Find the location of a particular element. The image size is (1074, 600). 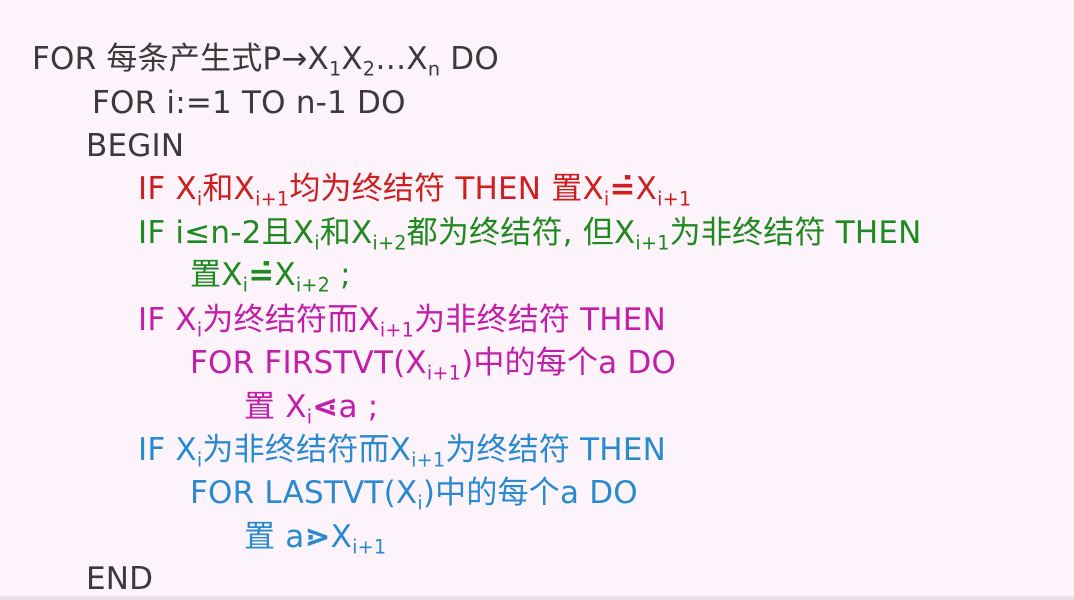

algorithm-line-2: FOR i:=1 TO n-1 DO is located at coordinates (249, 103).